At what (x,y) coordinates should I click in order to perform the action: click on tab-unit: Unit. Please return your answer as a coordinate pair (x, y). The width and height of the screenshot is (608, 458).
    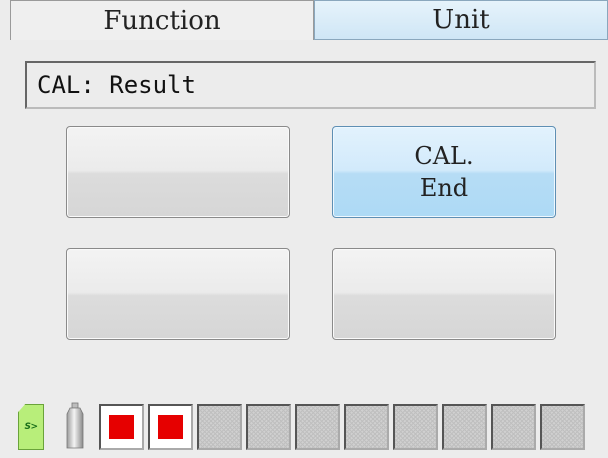
    Looking at the image, I should click on (461, 20).